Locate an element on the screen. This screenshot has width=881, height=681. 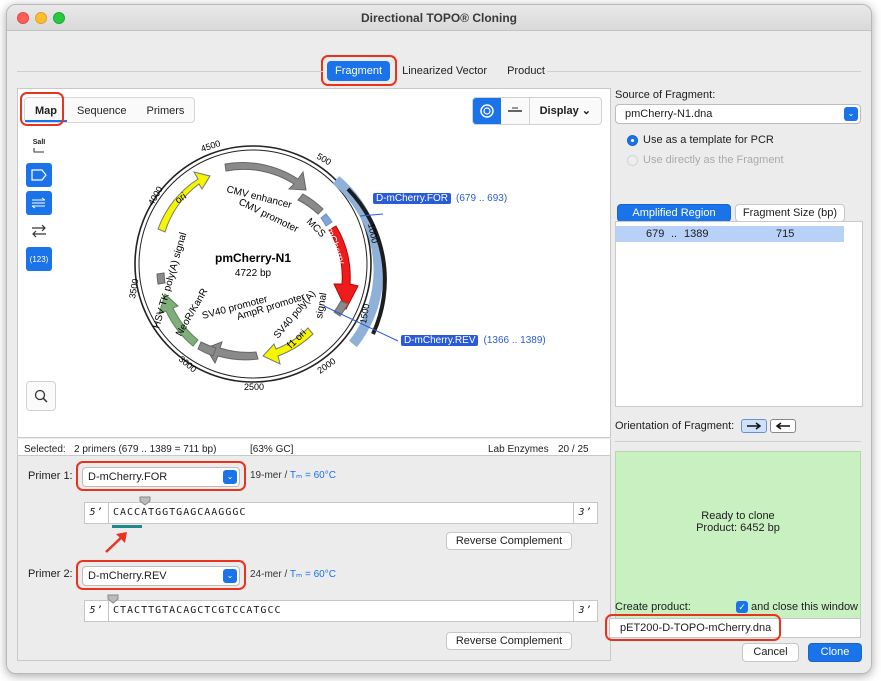
map-view-toggles: Display ⌄ is located at coordinates (536, 111).